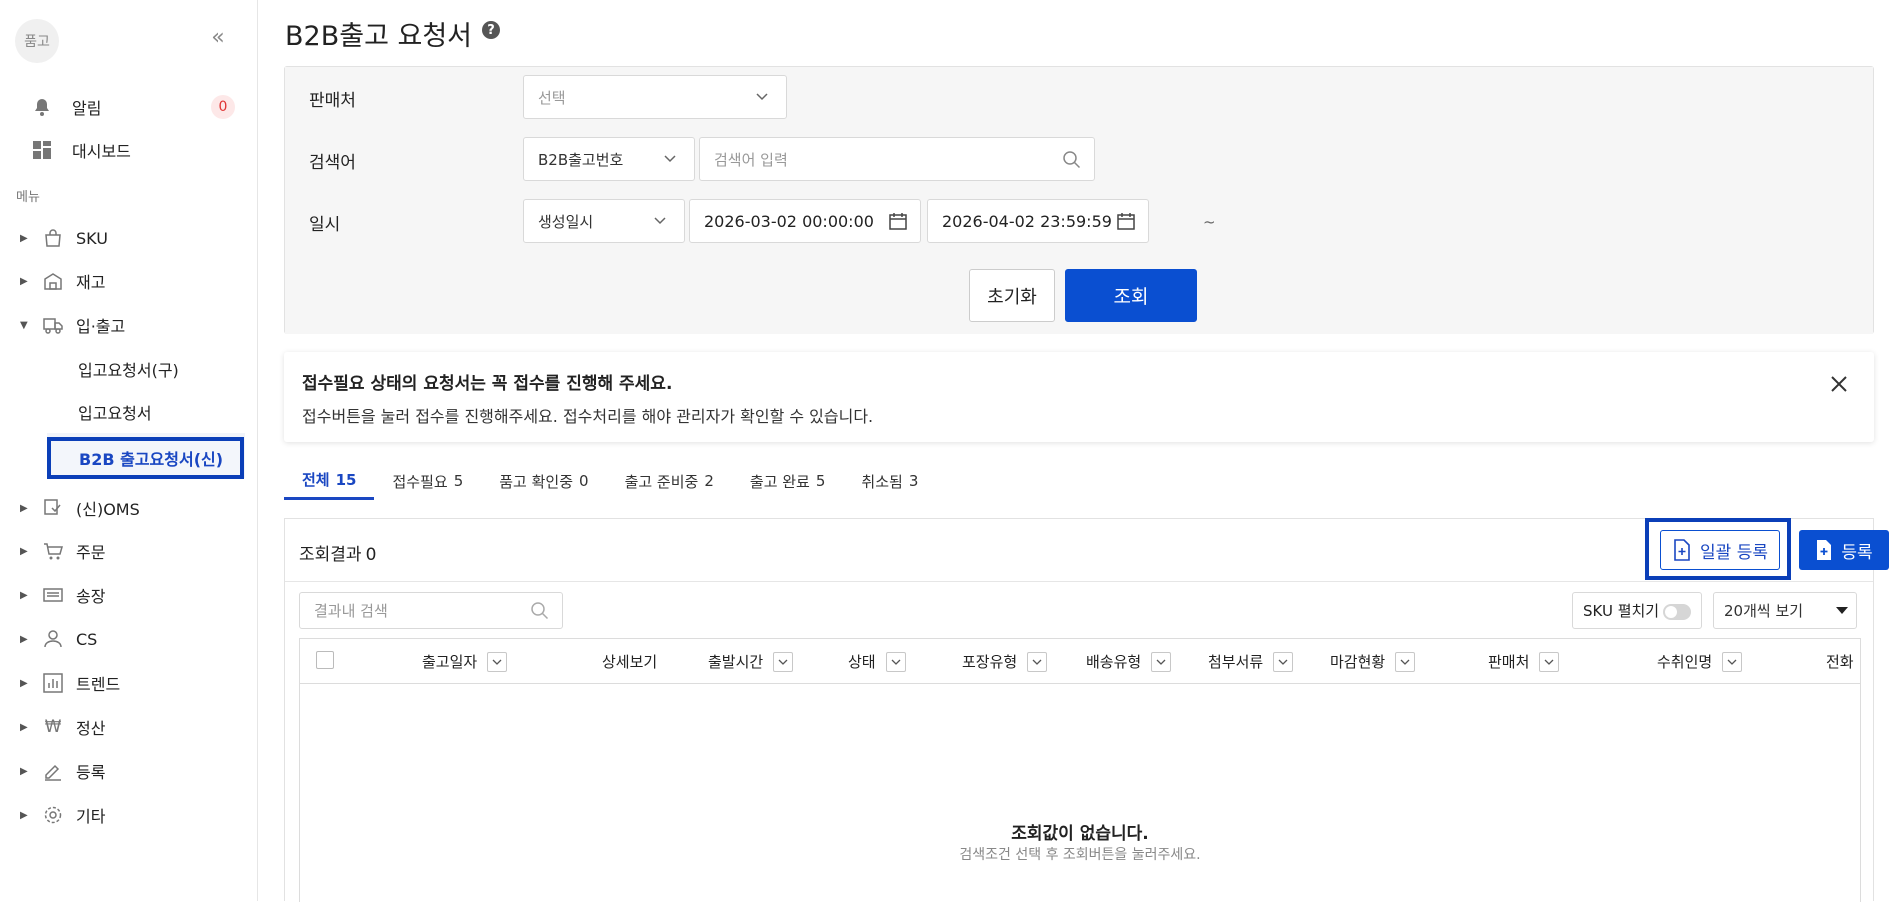 The width and height of the screenshot is (1895, 902). What do you see at coordinates (751, 661) in the screenshot?
I see `column-header: 출발시간` at bounding box center [751, 661].